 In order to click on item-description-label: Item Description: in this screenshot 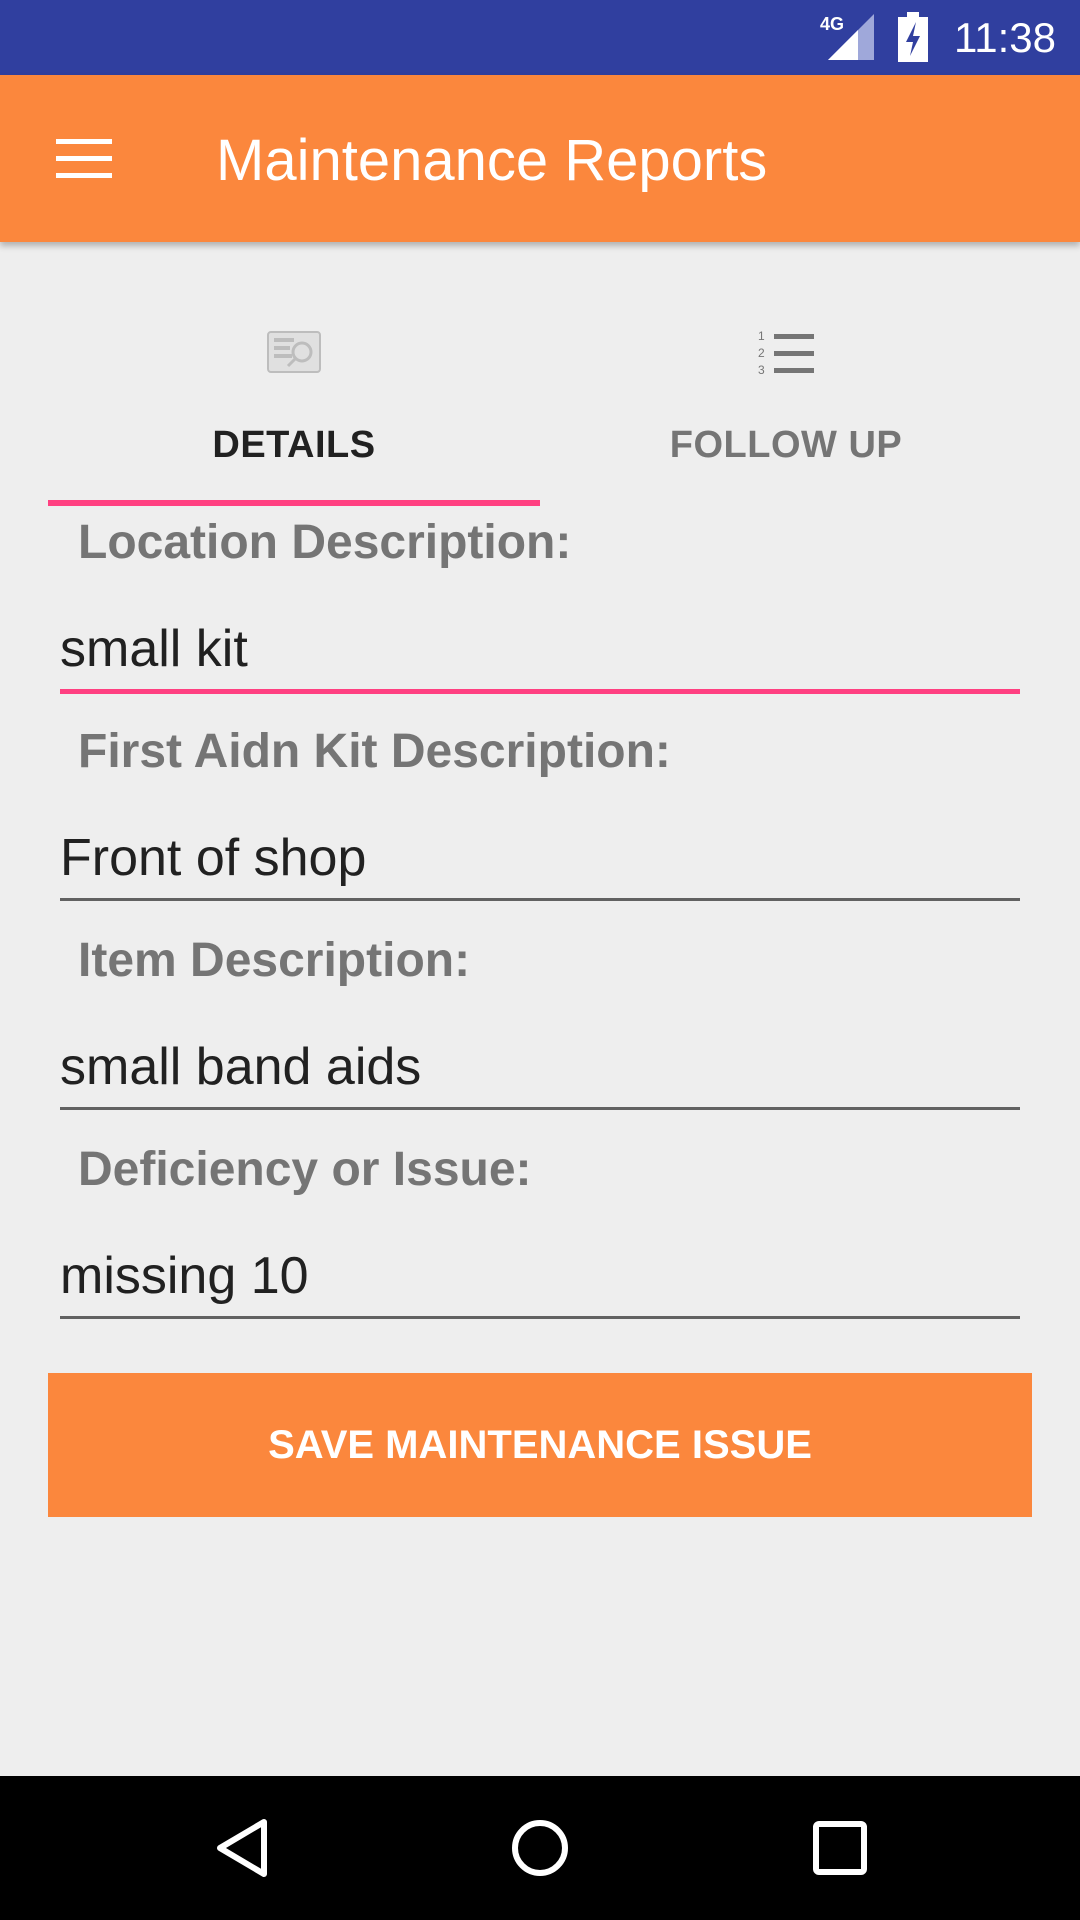, I will do `click(274, 960)`.